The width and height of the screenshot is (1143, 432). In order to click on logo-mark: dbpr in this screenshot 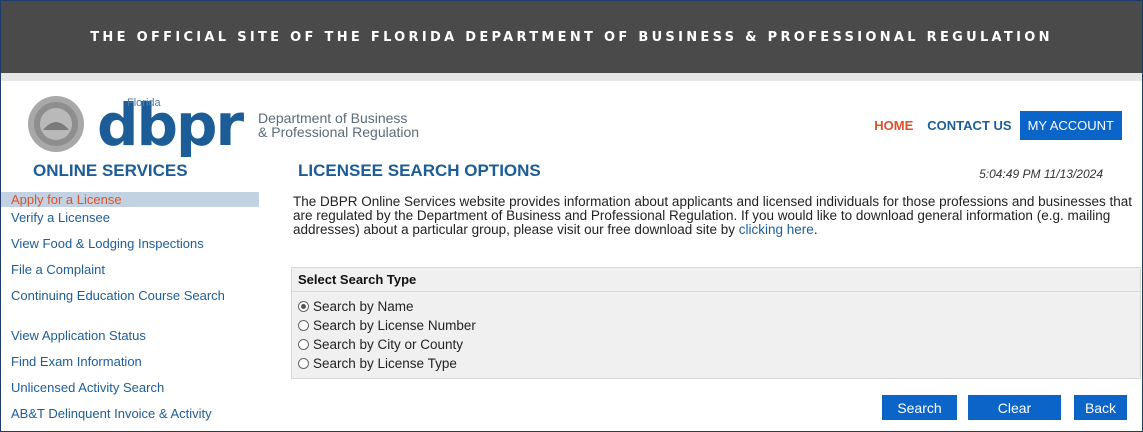, I will do `click(170, 125)`.